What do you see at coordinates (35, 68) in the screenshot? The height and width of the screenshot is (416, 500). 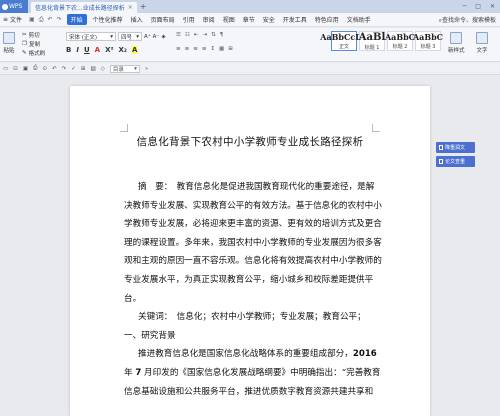 I see `print-small-icon: ⎙` at bounding box center [35, 68].